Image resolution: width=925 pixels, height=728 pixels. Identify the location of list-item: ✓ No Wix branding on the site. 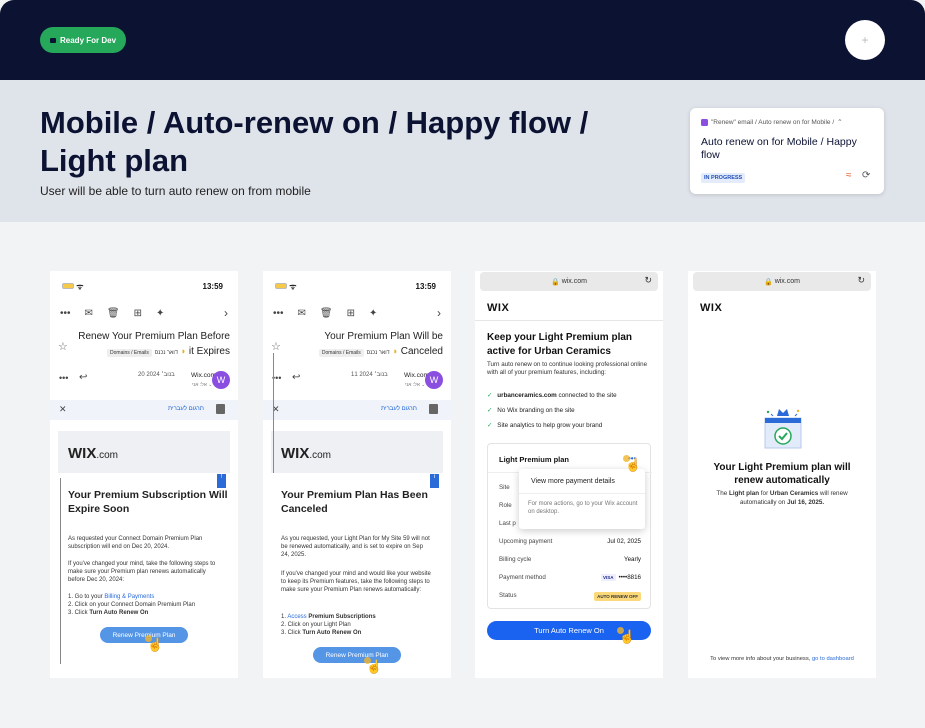
(552, 414).